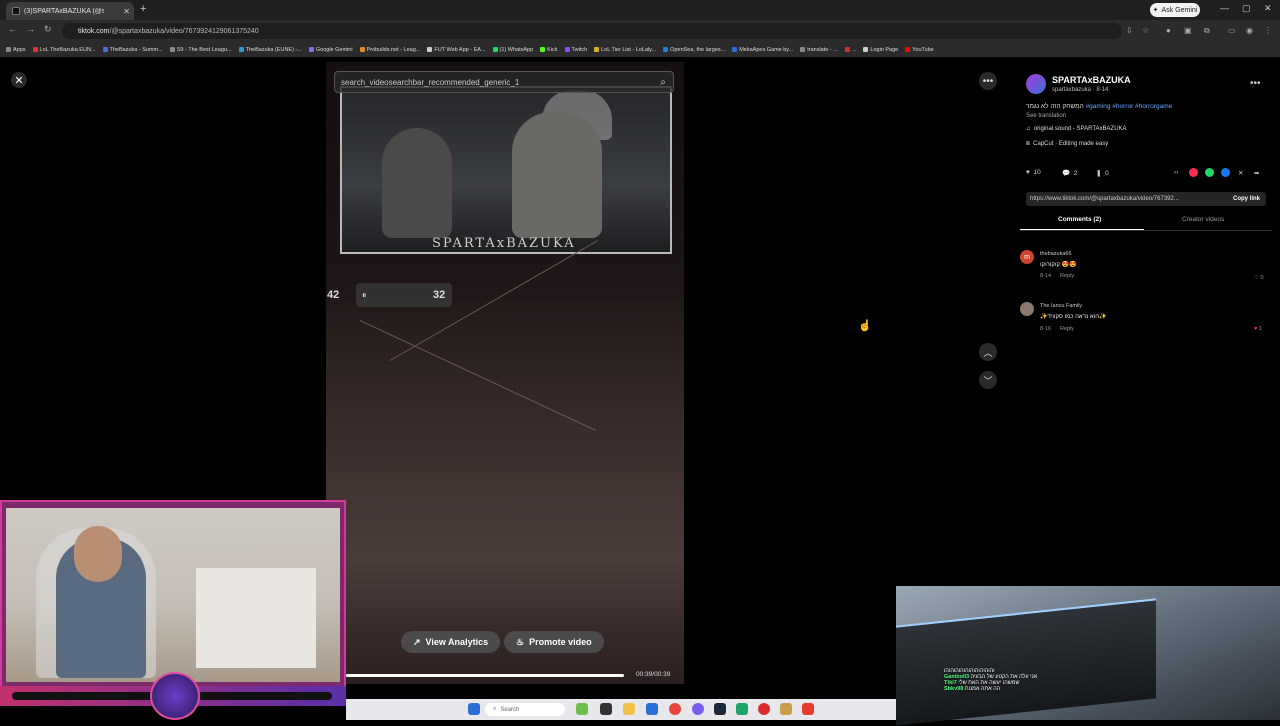  What do you see at coordinates (1046, 116) in the screenshot?
I see `see-translation-link: See translation` at bounding box center [1046, 116].